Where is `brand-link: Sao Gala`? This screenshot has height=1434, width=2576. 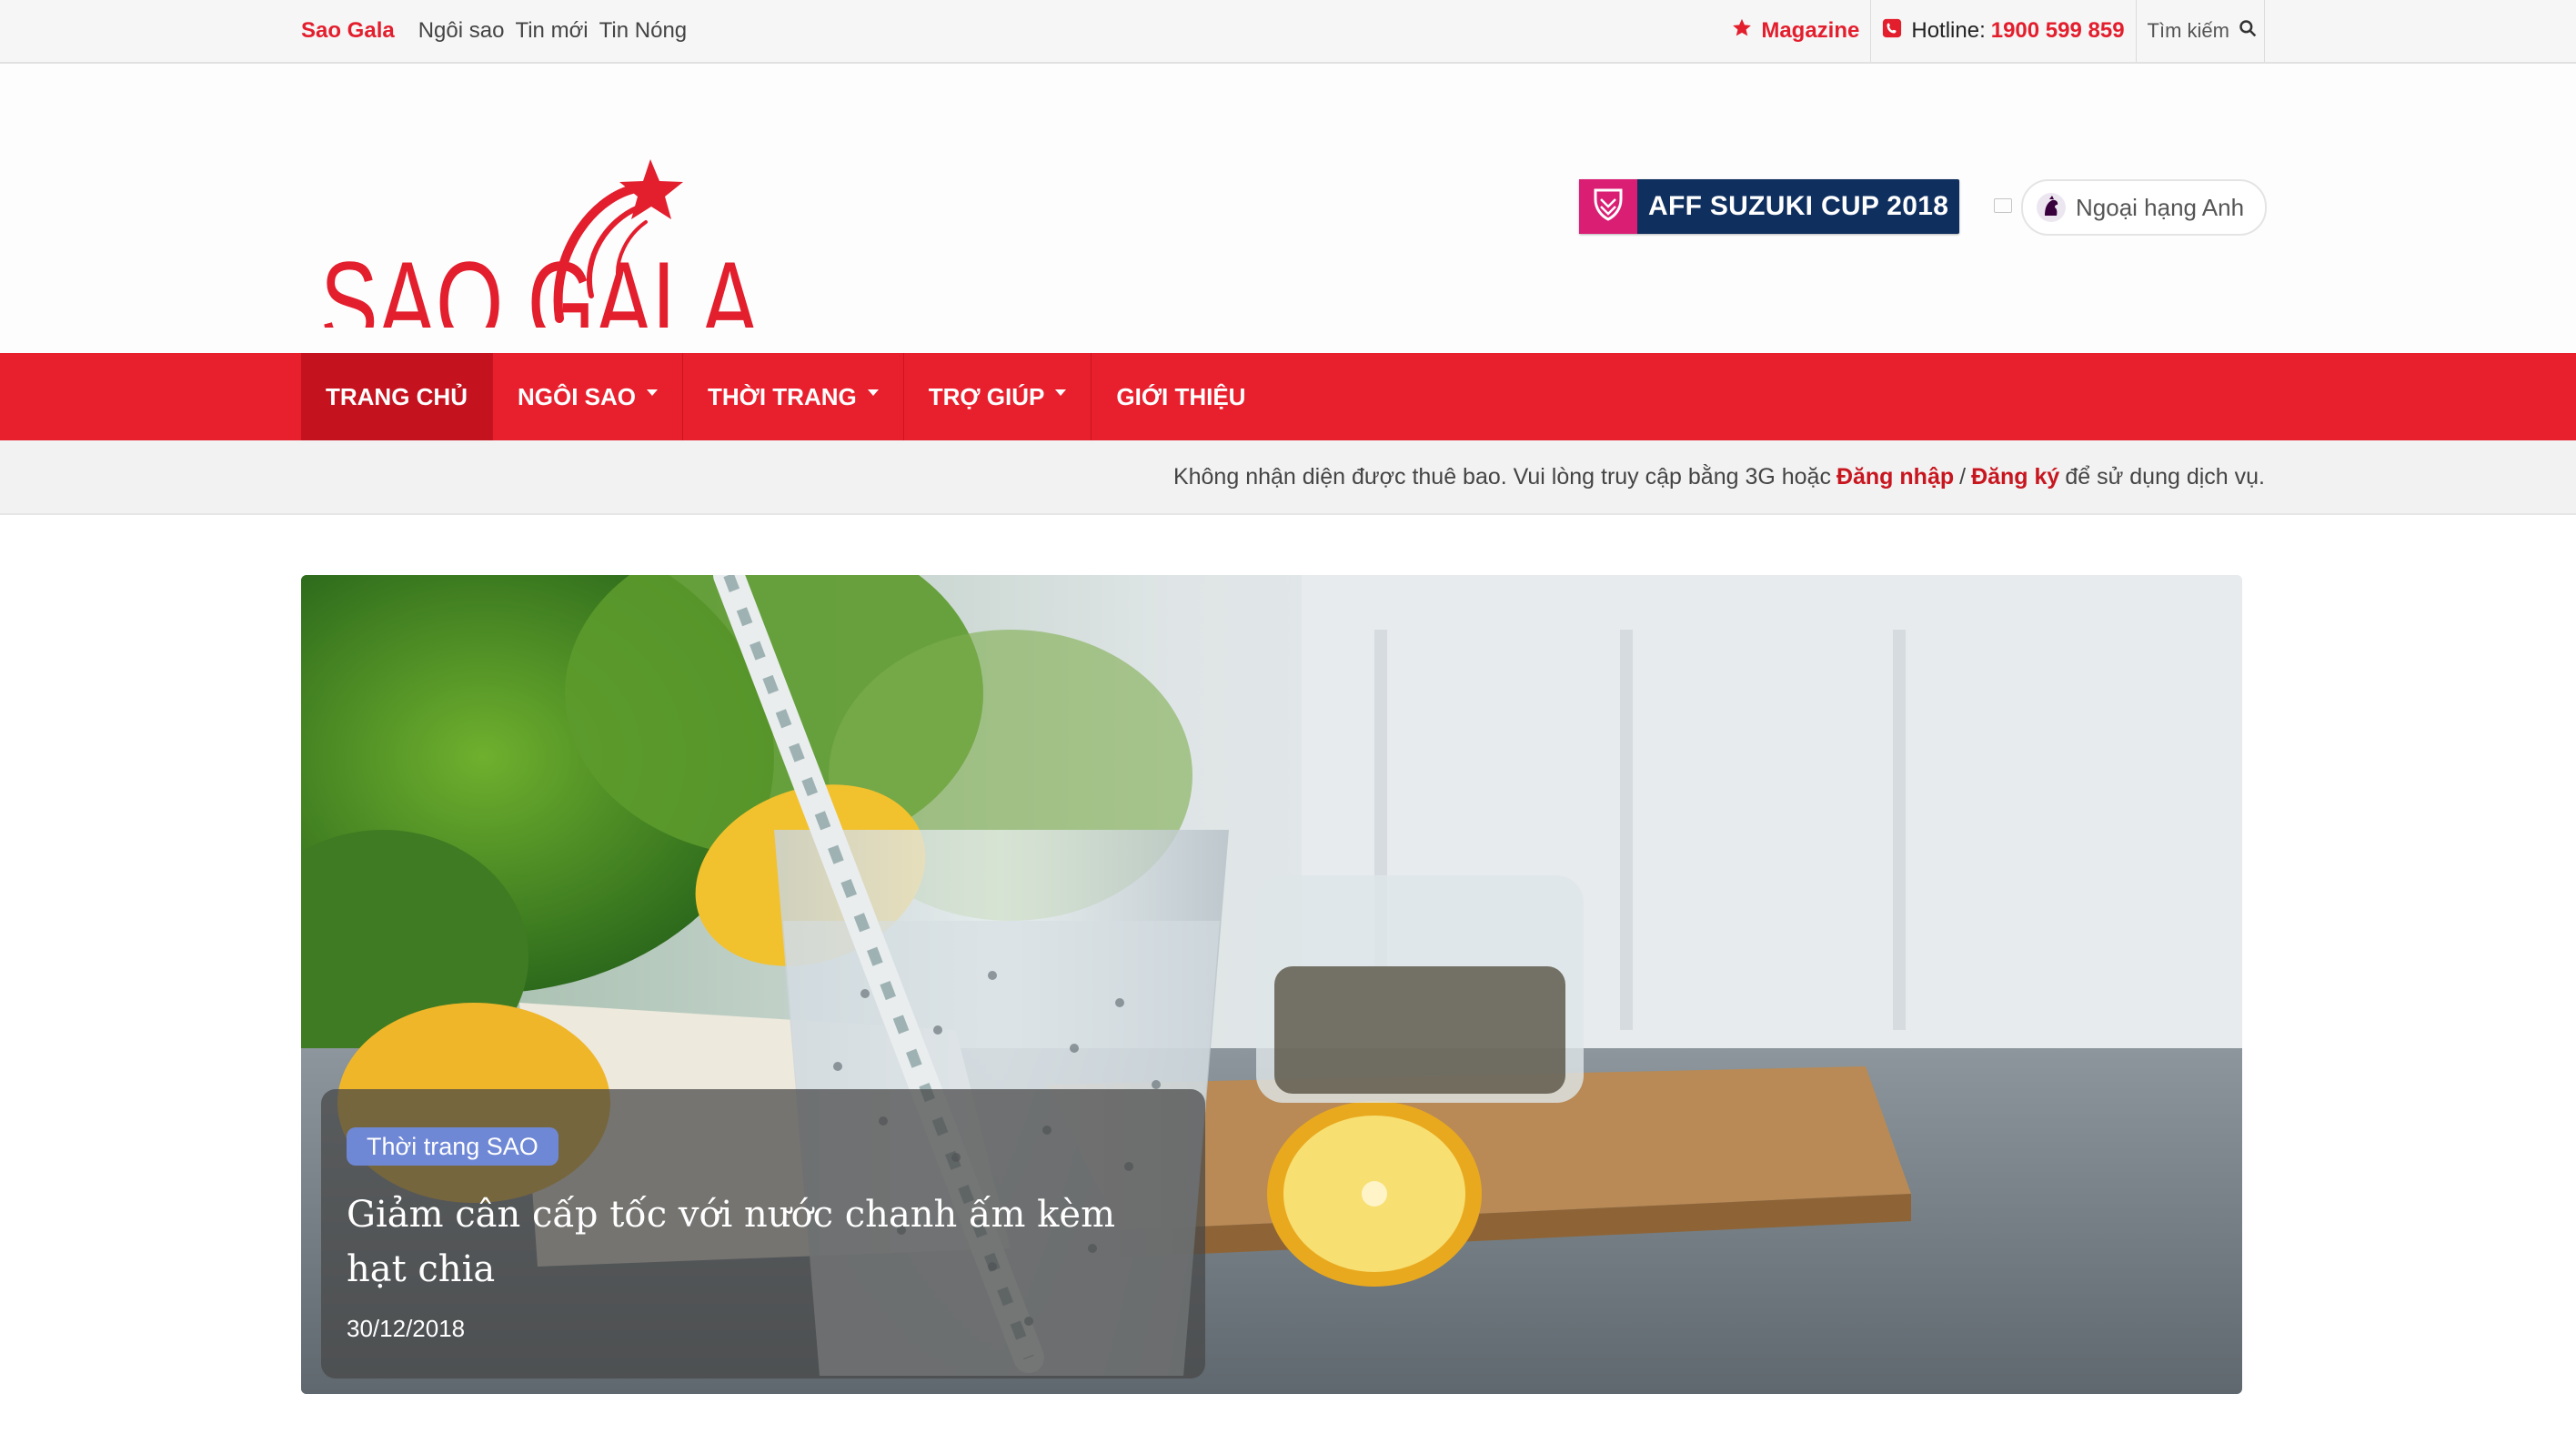
brand-link: Sao Gala is located at coordinates (348, 31).